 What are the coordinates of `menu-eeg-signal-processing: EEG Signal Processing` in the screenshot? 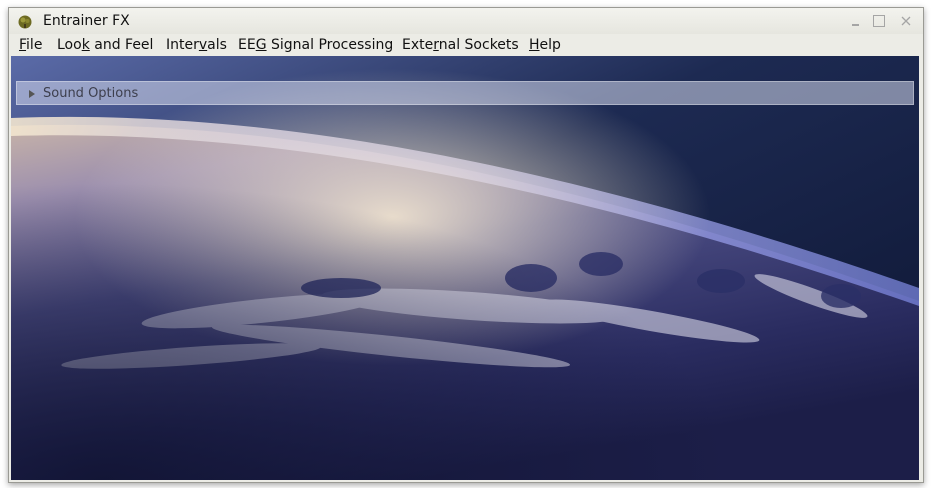 It's located at (315, 45).